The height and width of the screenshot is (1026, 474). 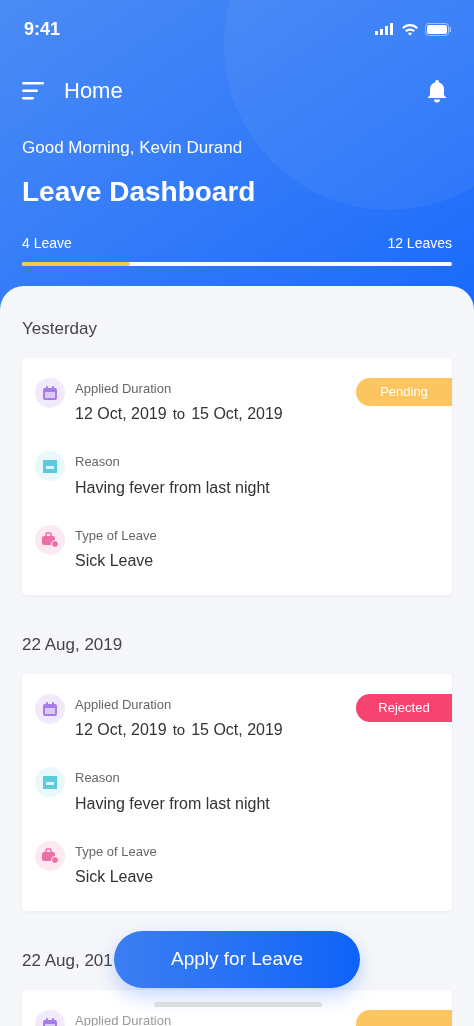 I want to click on notification-button, so click(x=437, y=90).